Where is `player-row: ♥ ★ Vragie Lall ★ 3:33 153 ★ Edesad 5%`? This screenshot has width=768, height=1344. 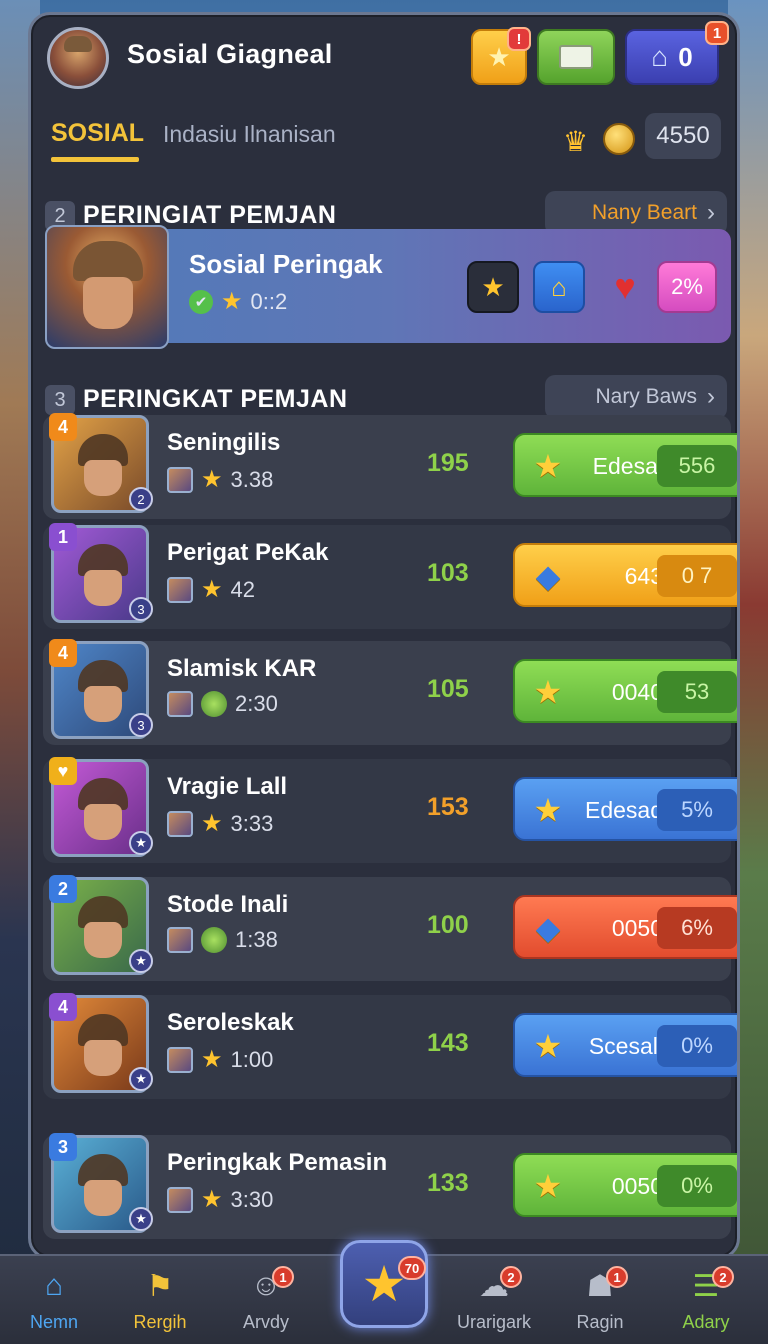
player-row: ♥ ★ Vragie Lall ★ 3:33 153 ★ Edesad 5% is located at coordinates (390, 810).